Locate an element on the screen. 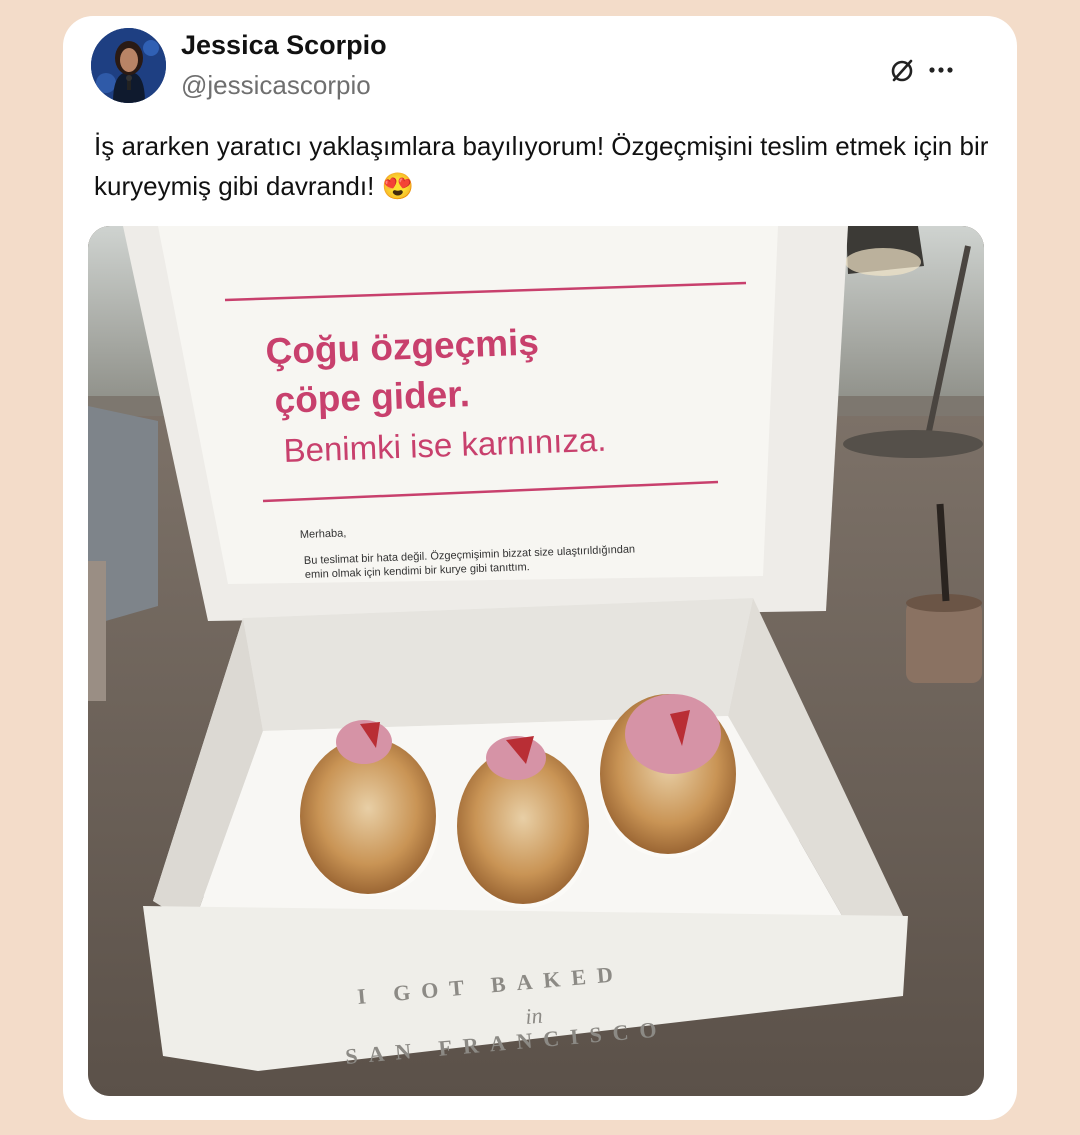  avatar-image is located at coordinates (128, 65).